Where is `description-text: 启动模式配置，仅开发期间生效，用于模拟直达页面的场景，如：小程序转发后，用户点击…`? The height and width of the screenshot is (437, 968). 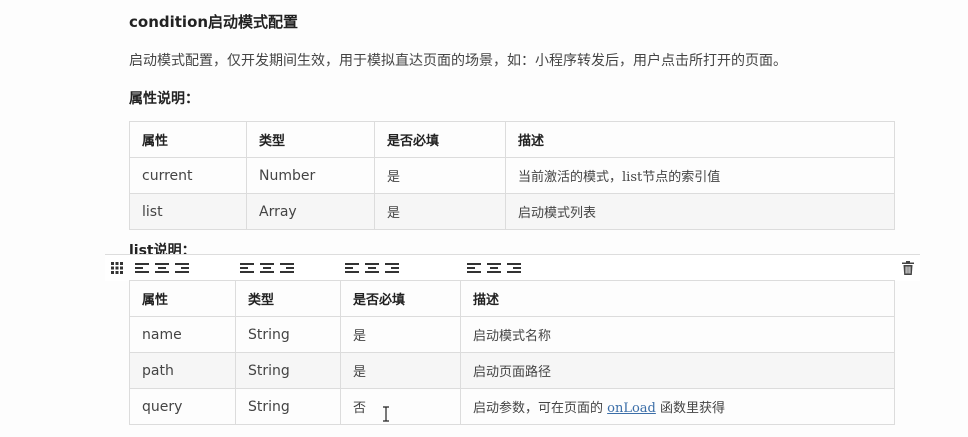
description-text: 启动模式配置，仅开发期间生效，用于模拟直达页面的场景，如：小程序转发后，用户点击… is located at coordinates (458, 61).